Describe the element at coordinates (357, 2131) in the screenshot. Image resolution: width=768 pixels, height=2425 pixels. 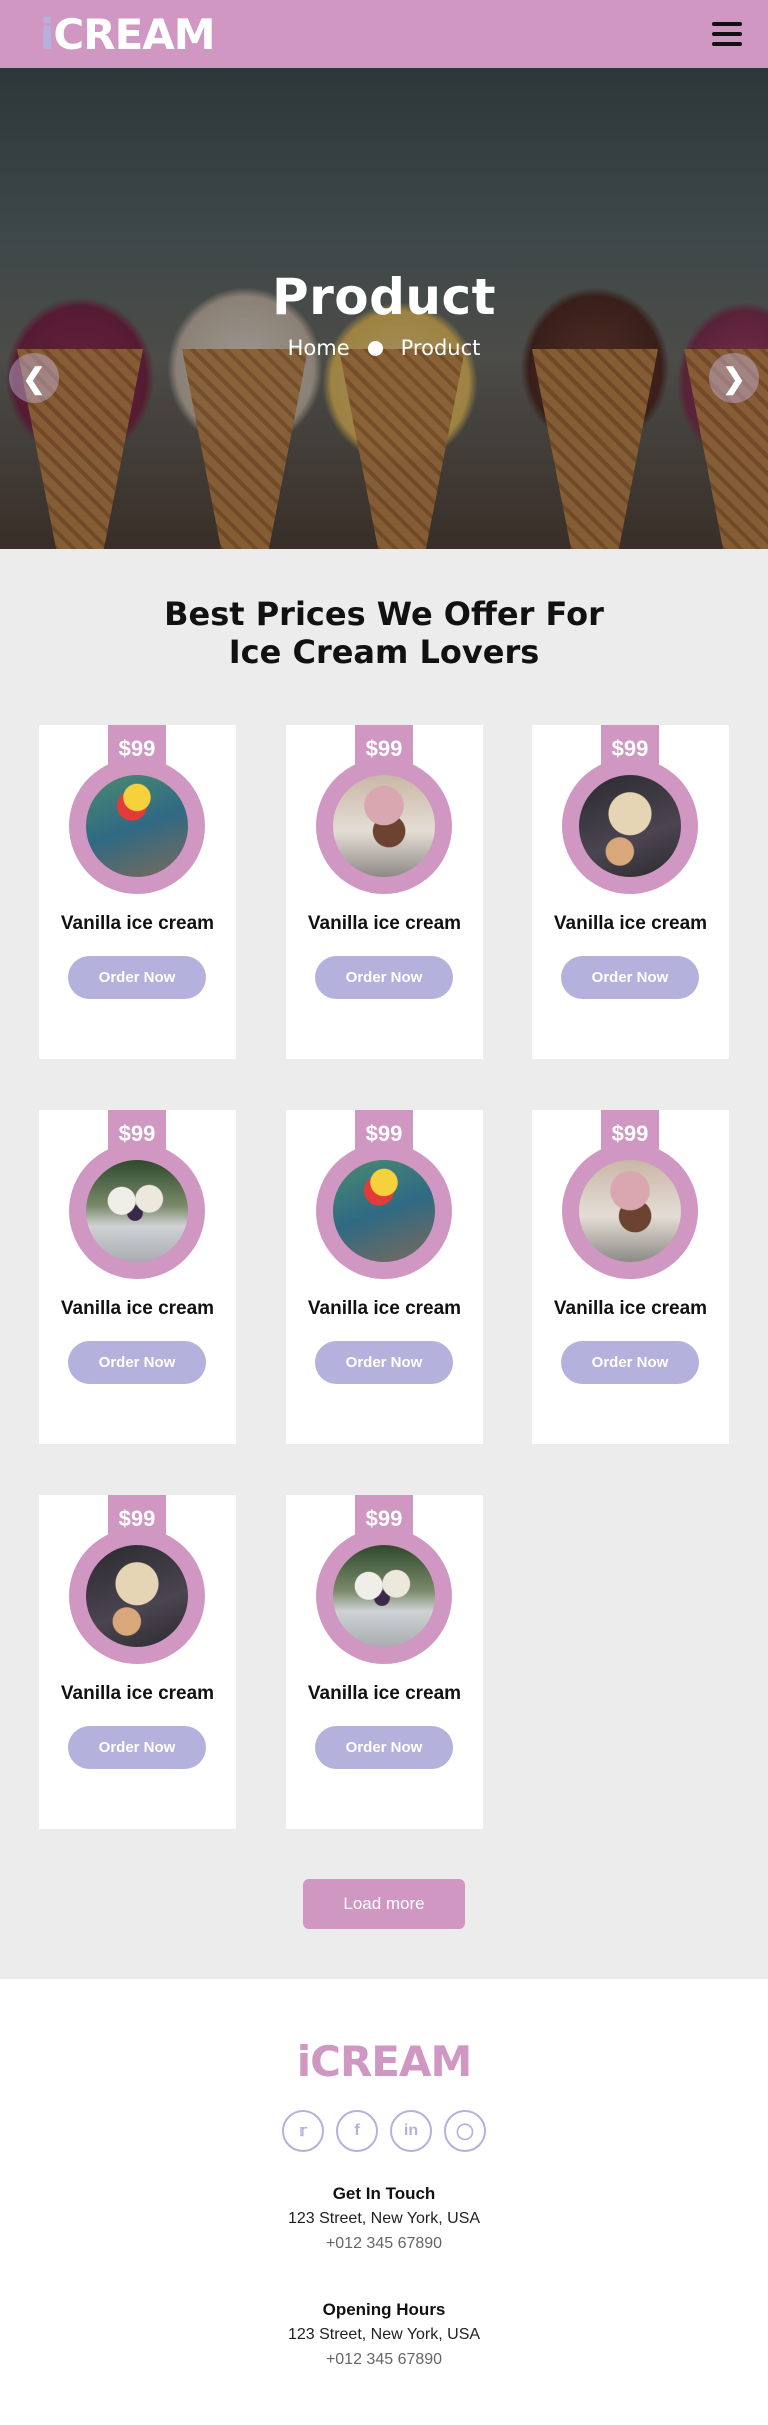
I see `facebook-icon: f` at that location.